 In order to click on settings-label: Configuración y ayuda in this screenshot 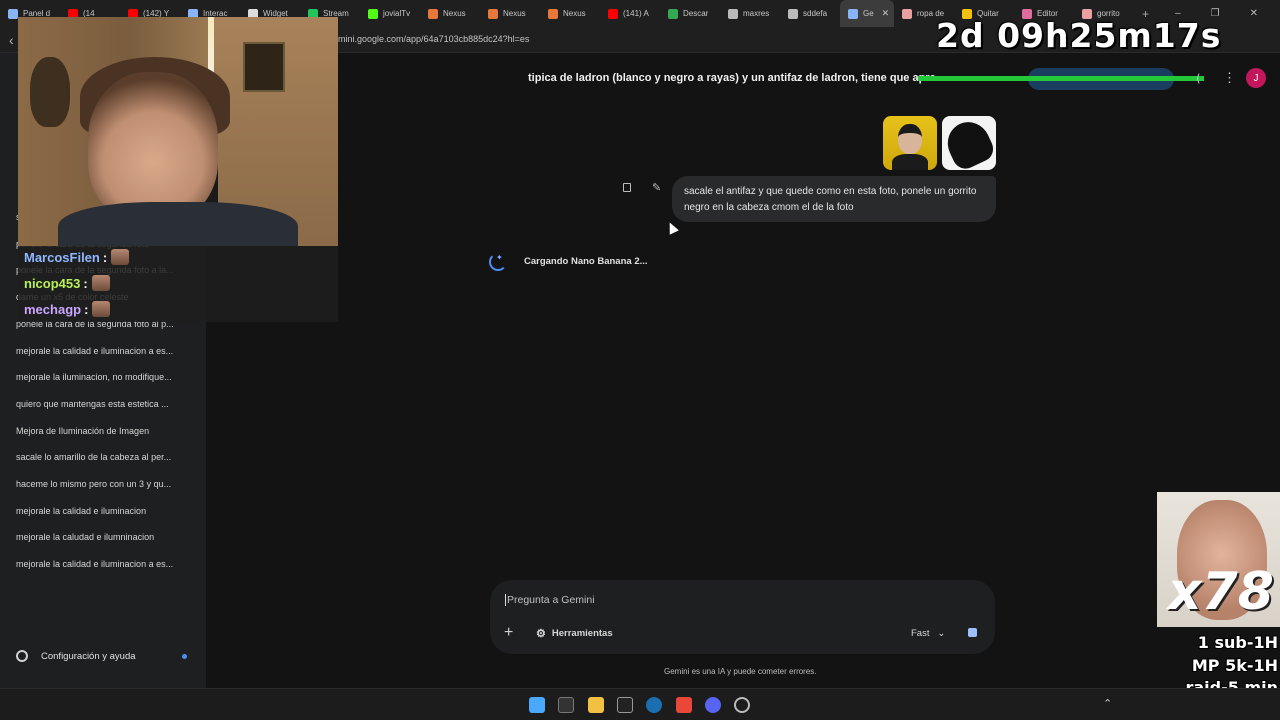, I will do `click(88, 656)`.